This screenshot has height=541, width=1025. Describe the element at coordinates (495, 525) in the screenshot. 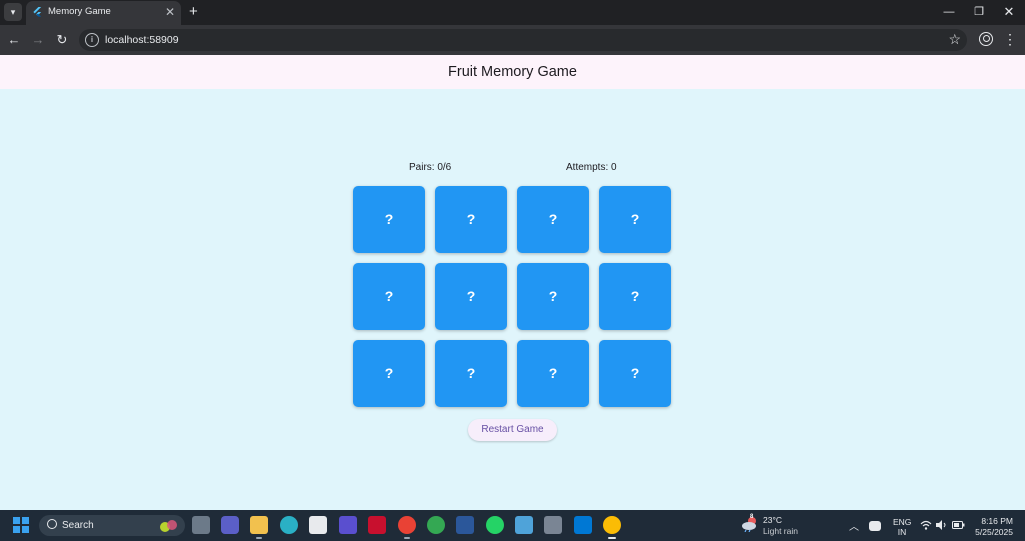

I see `whatsapp-icon` at that location.